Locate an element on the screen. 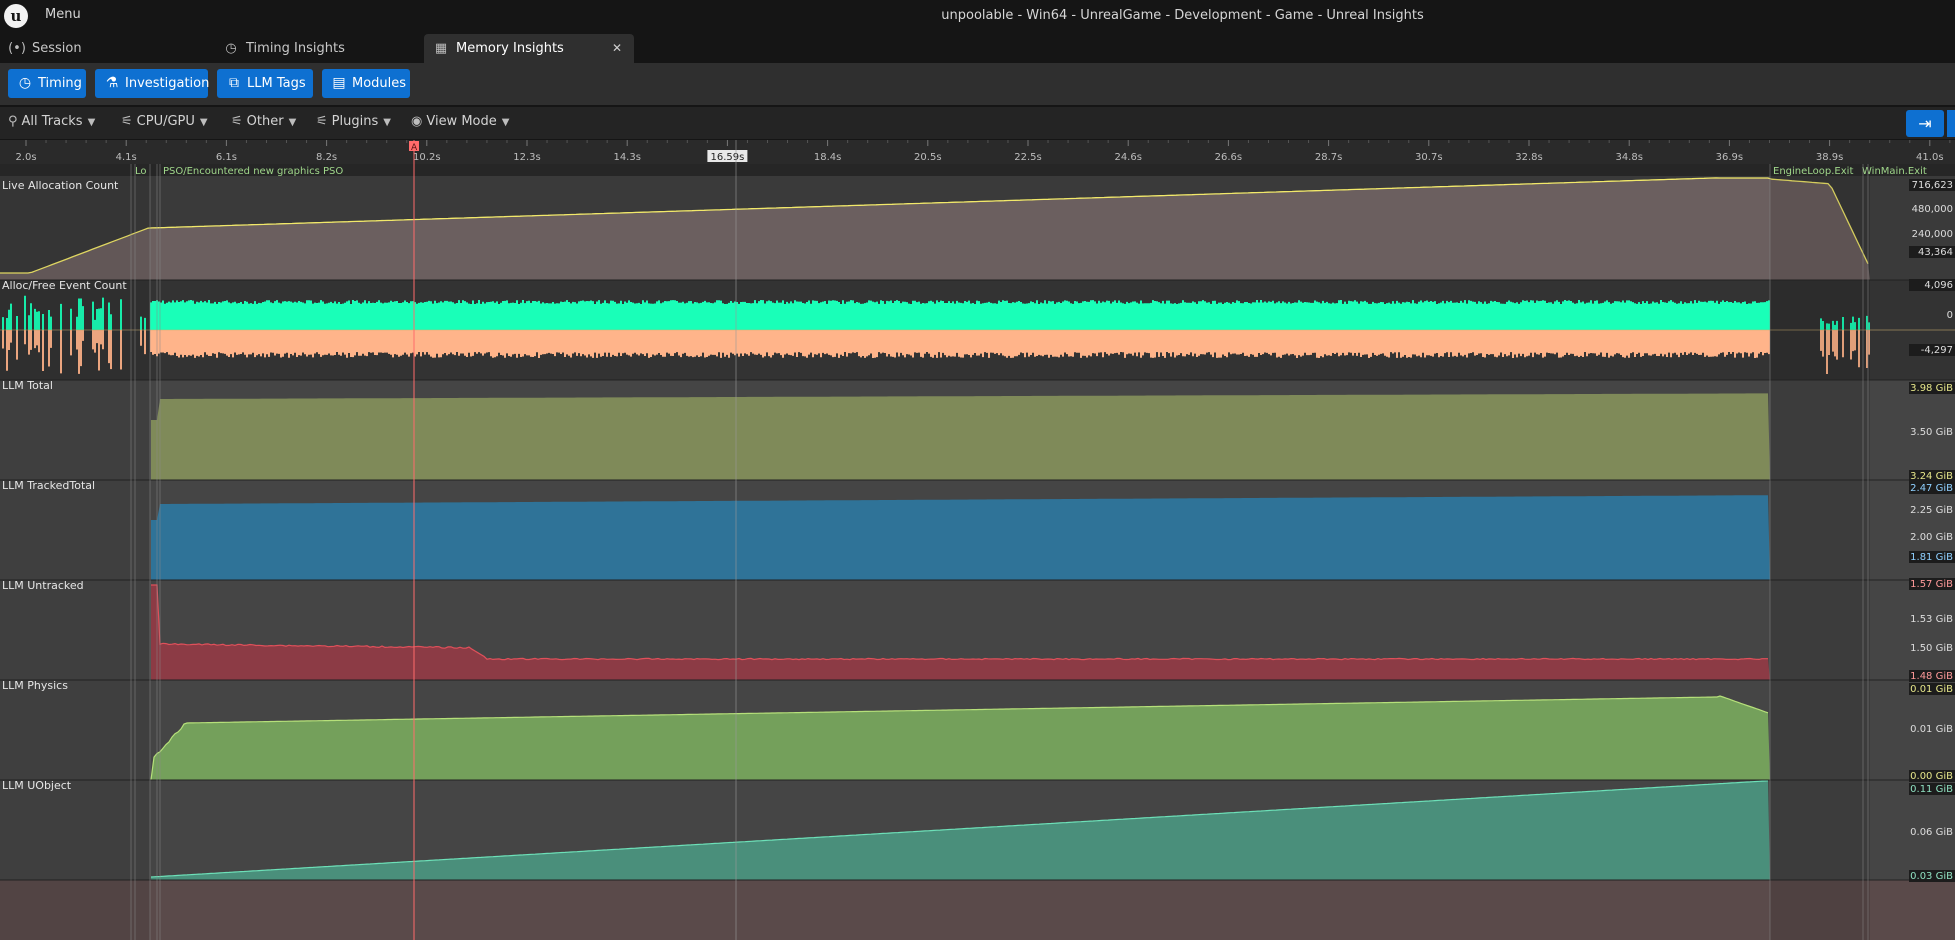 The image size is (1955, 940). value-axis-label: 1.53 GiB is located at coordinates (1931, 619).